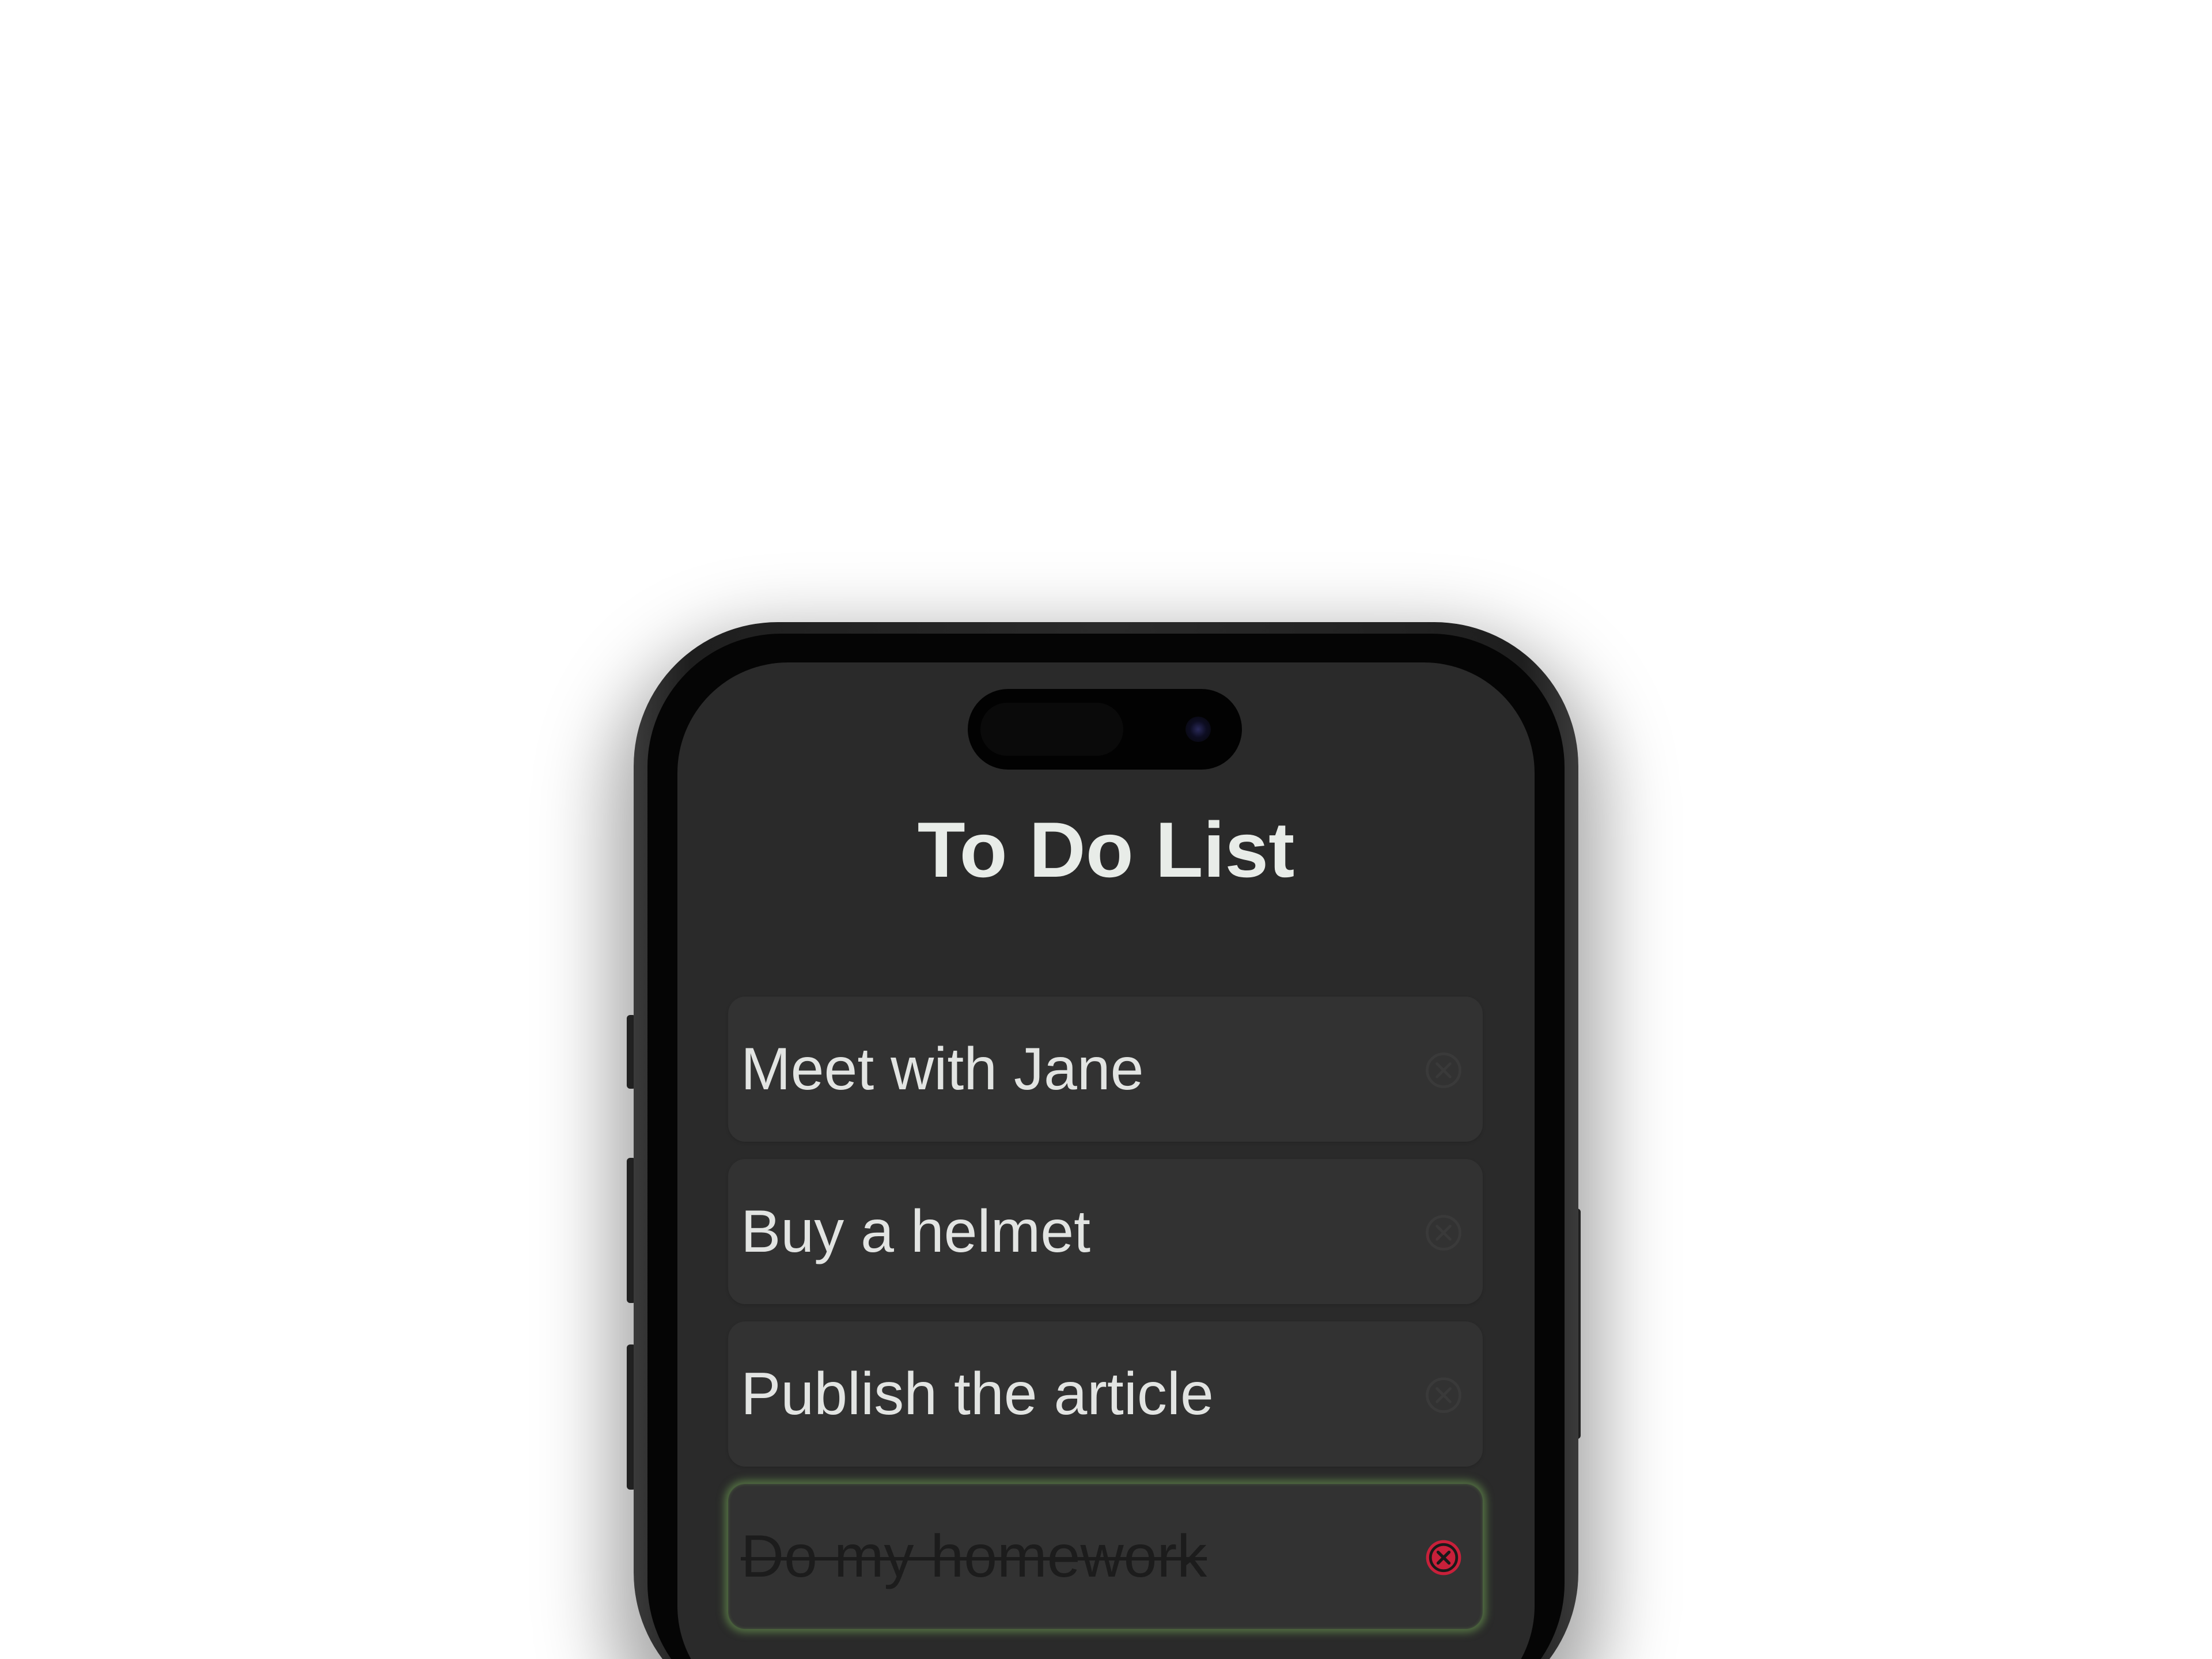 This screenshot has width=2212, height=1659. What do you see at coordinates (1051, 729) in the screenshot?
I see `face-id-sensor` at bounding box center [1051, 729].